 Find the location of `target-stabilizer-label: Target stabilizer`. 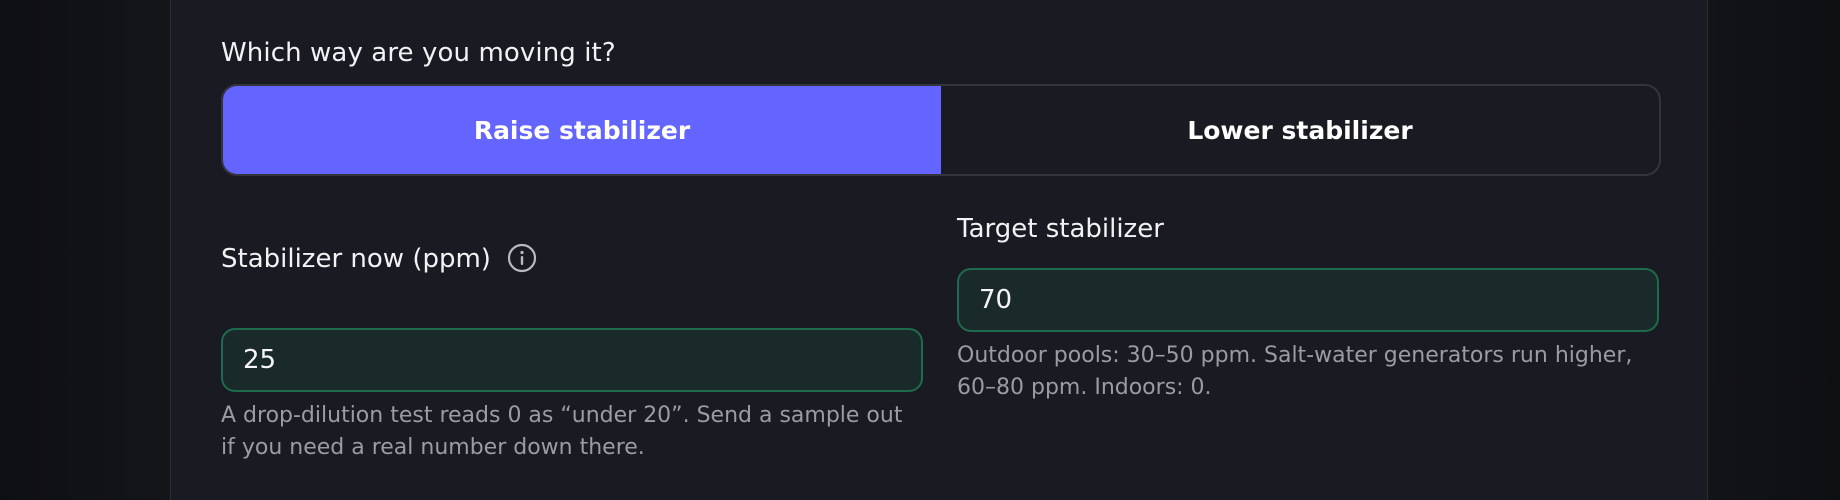

target-stabilizer-label: Target stabilizer is located at coordinates (1060, 229).